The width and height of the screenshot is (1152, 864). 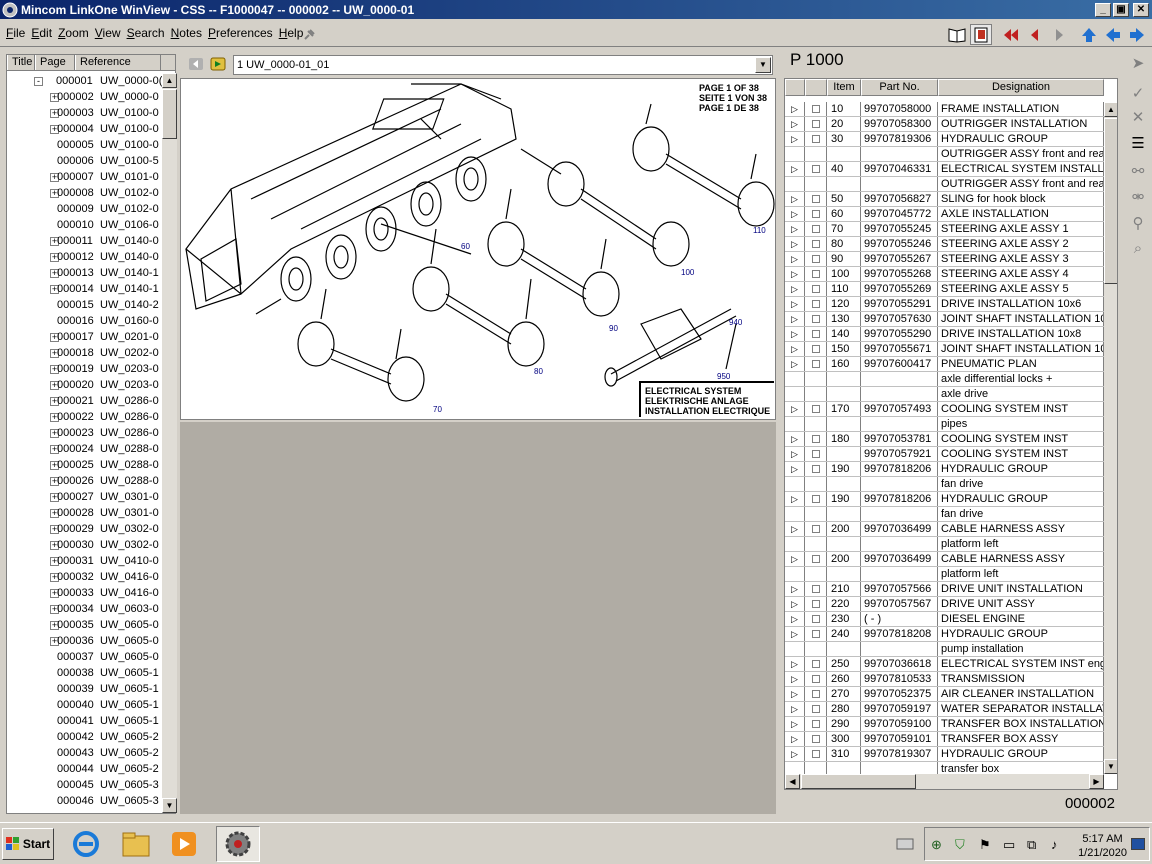 I want to click on close-button: ✕, so click(x=1141, y=9).